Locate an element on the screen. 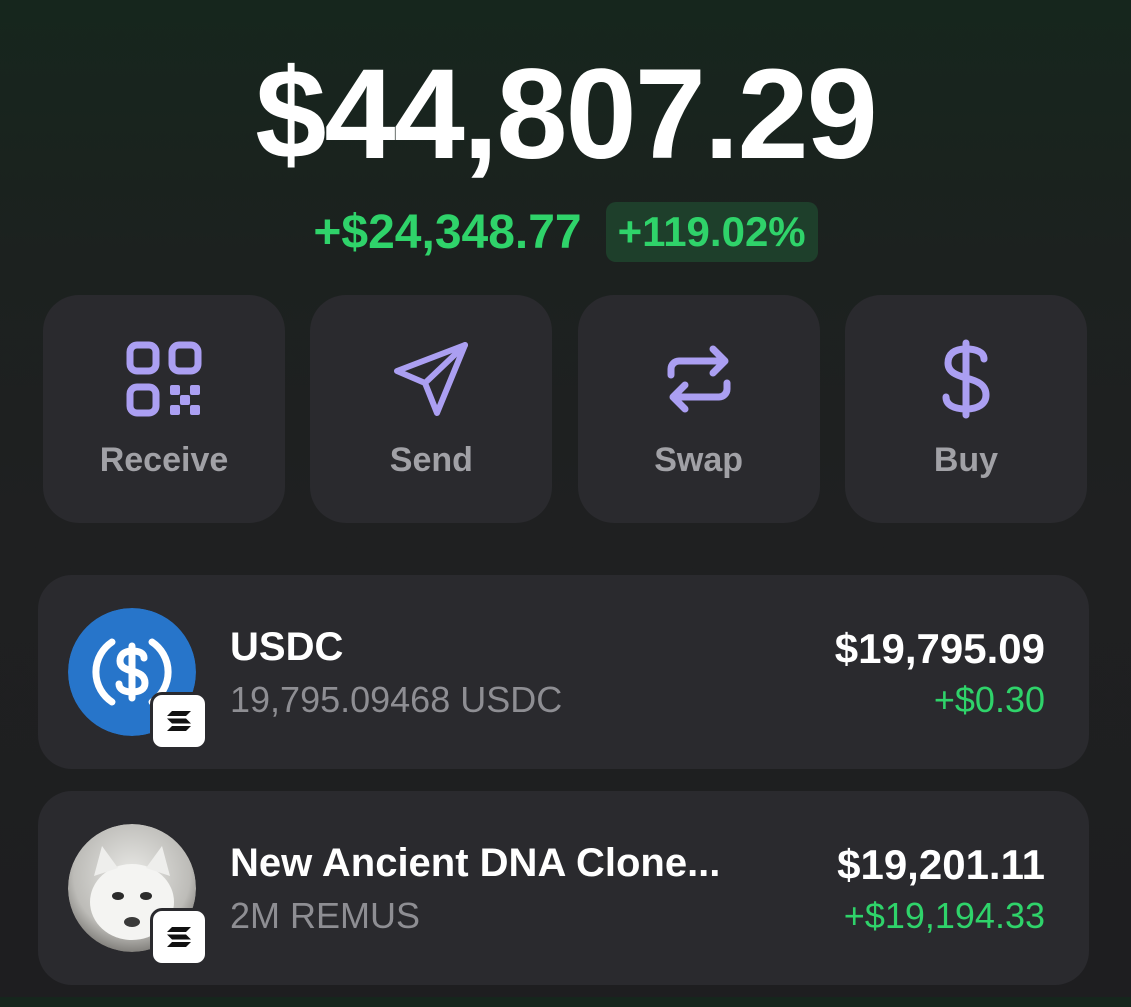 The image size is (1131, 1007). buy-label: Buy is located at coordinates (966, 459).